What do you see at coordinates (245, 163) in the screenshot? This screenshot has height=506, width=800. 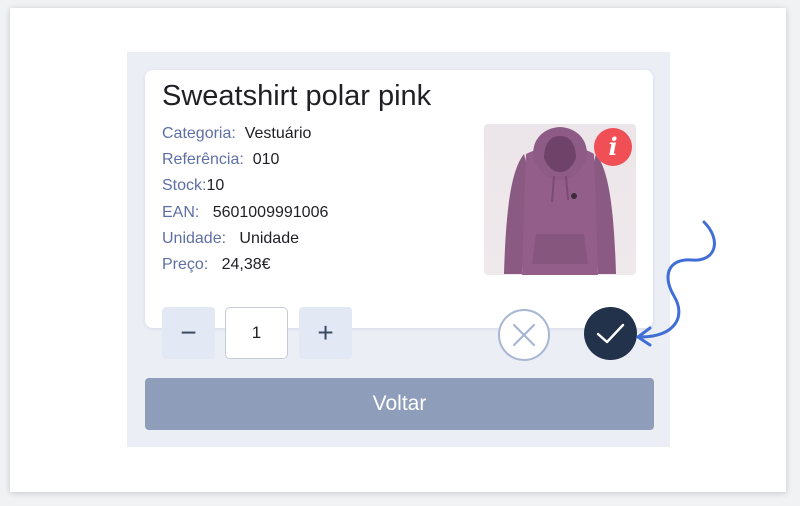 I see `detail-row-reference: Referência: 010` at bounding box center [245, 163].